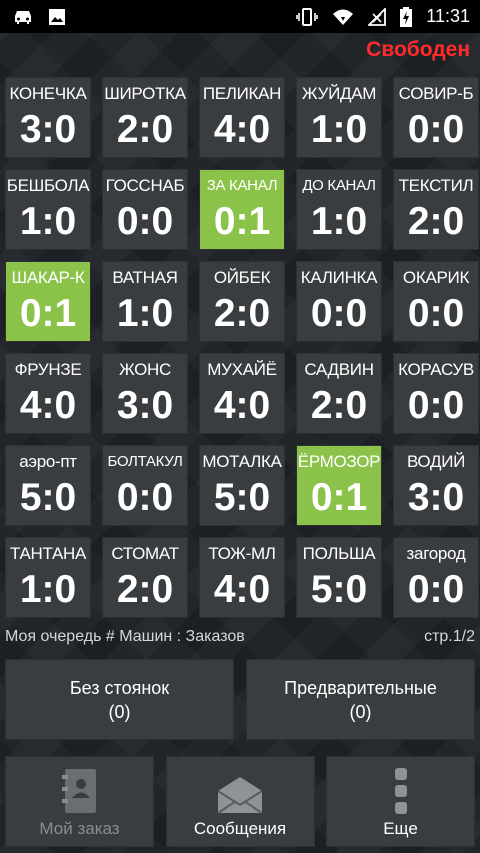 This screenshot has height=853, width=480. I want to click on stand-tile: БЕШБОЛА 1:0, so click(48, 209).